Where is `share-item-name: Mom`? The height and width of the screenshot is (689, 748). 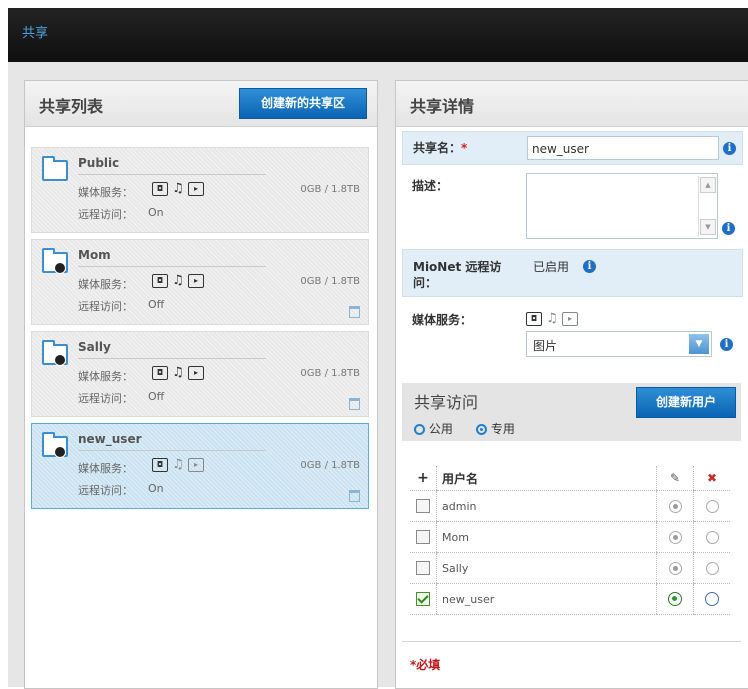 share-item-name: Mom is located at coordinates (94, 255).